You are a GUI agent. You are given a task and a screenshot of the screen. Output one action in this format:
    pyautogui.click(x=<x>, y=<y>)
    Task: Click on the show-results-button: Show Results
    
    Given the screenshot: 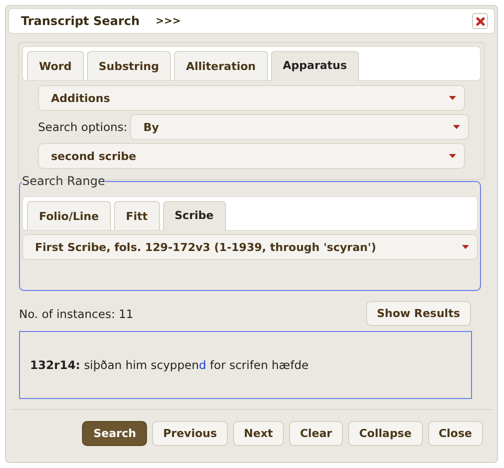 What is the action you would take?
    pyautogui.click(x=418, y=313)
    